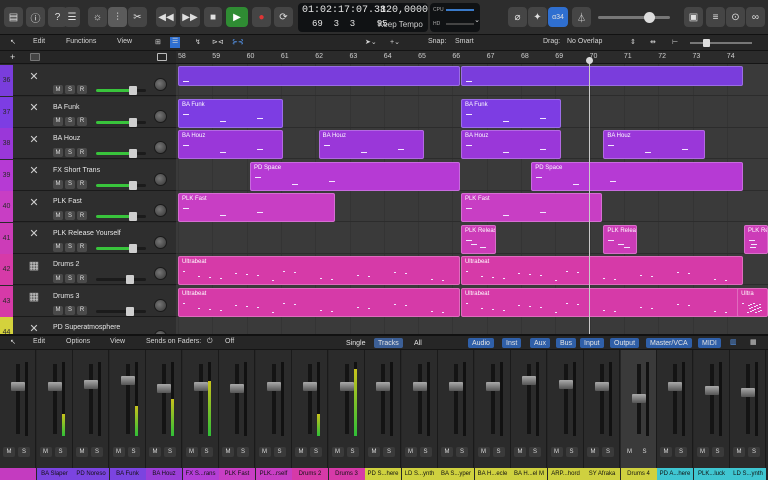 Image resolution: width=768 pixels, height=480 pixels. What do you see at coordinates (371, 42) in the screenshot?
I see `pointer-tool-icon: ➤⌄` at bounding box center [371, 42].